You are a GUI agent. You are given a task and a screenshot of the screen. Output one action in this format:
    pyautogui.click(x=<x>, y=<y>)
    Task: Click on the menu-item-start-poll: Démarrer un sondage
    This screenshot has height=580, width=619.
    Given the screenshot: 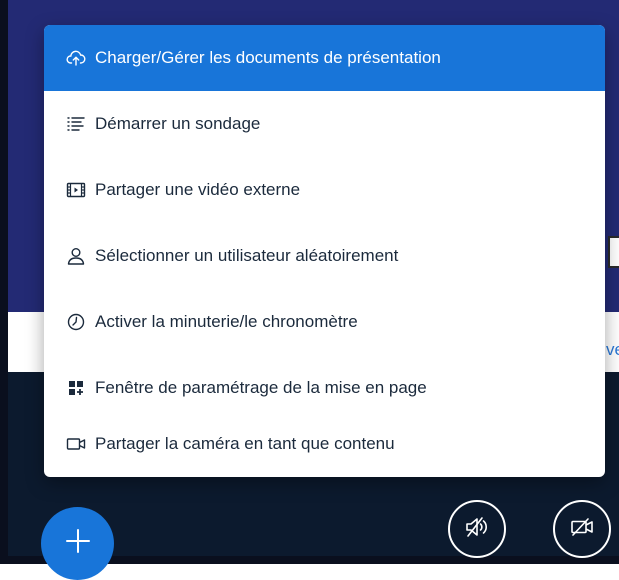 What is the action you would take?
    pyautogui.click(x=324, y=124)
    